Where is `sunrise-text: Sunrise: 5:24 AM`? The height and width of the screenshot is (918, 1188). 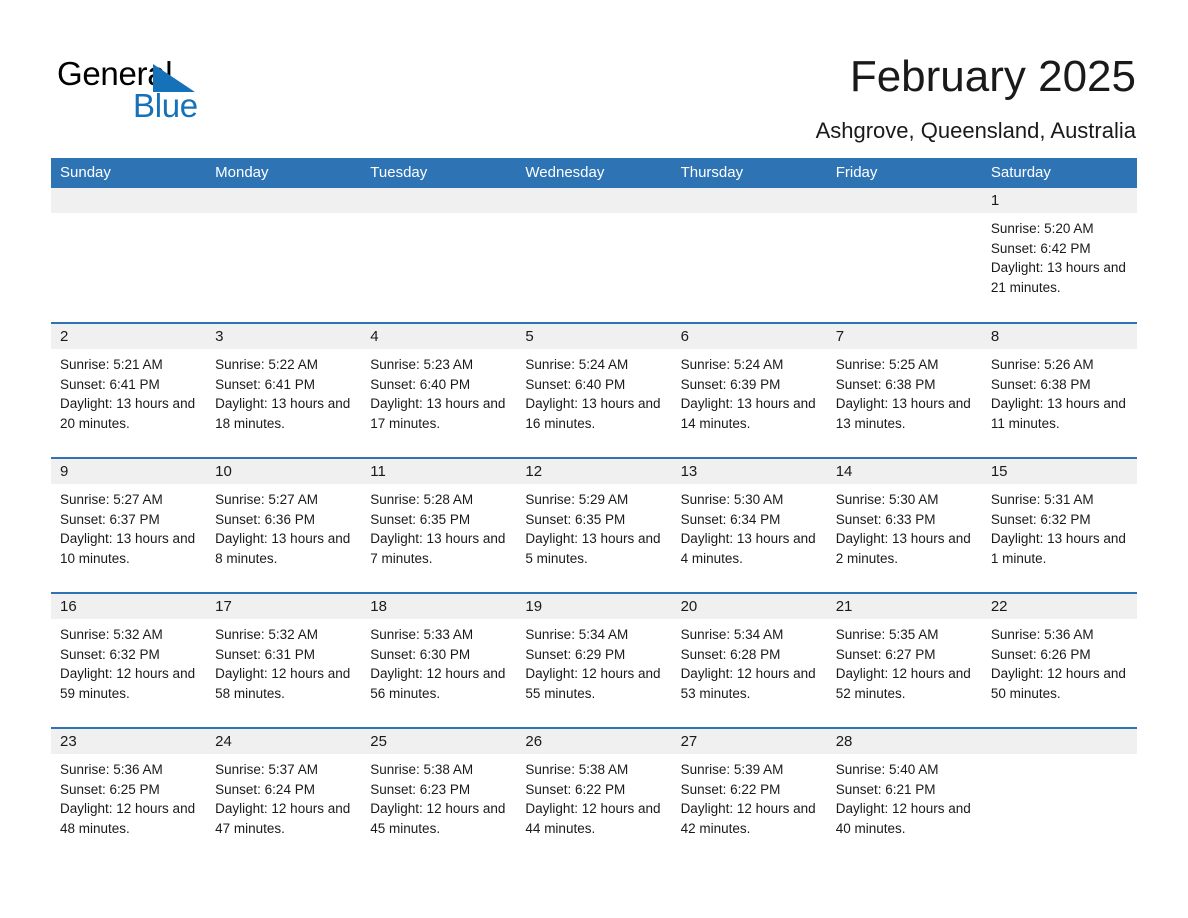
sunrise-text: Sunrise: 5:24 AM is located at coordinates (732, 364).